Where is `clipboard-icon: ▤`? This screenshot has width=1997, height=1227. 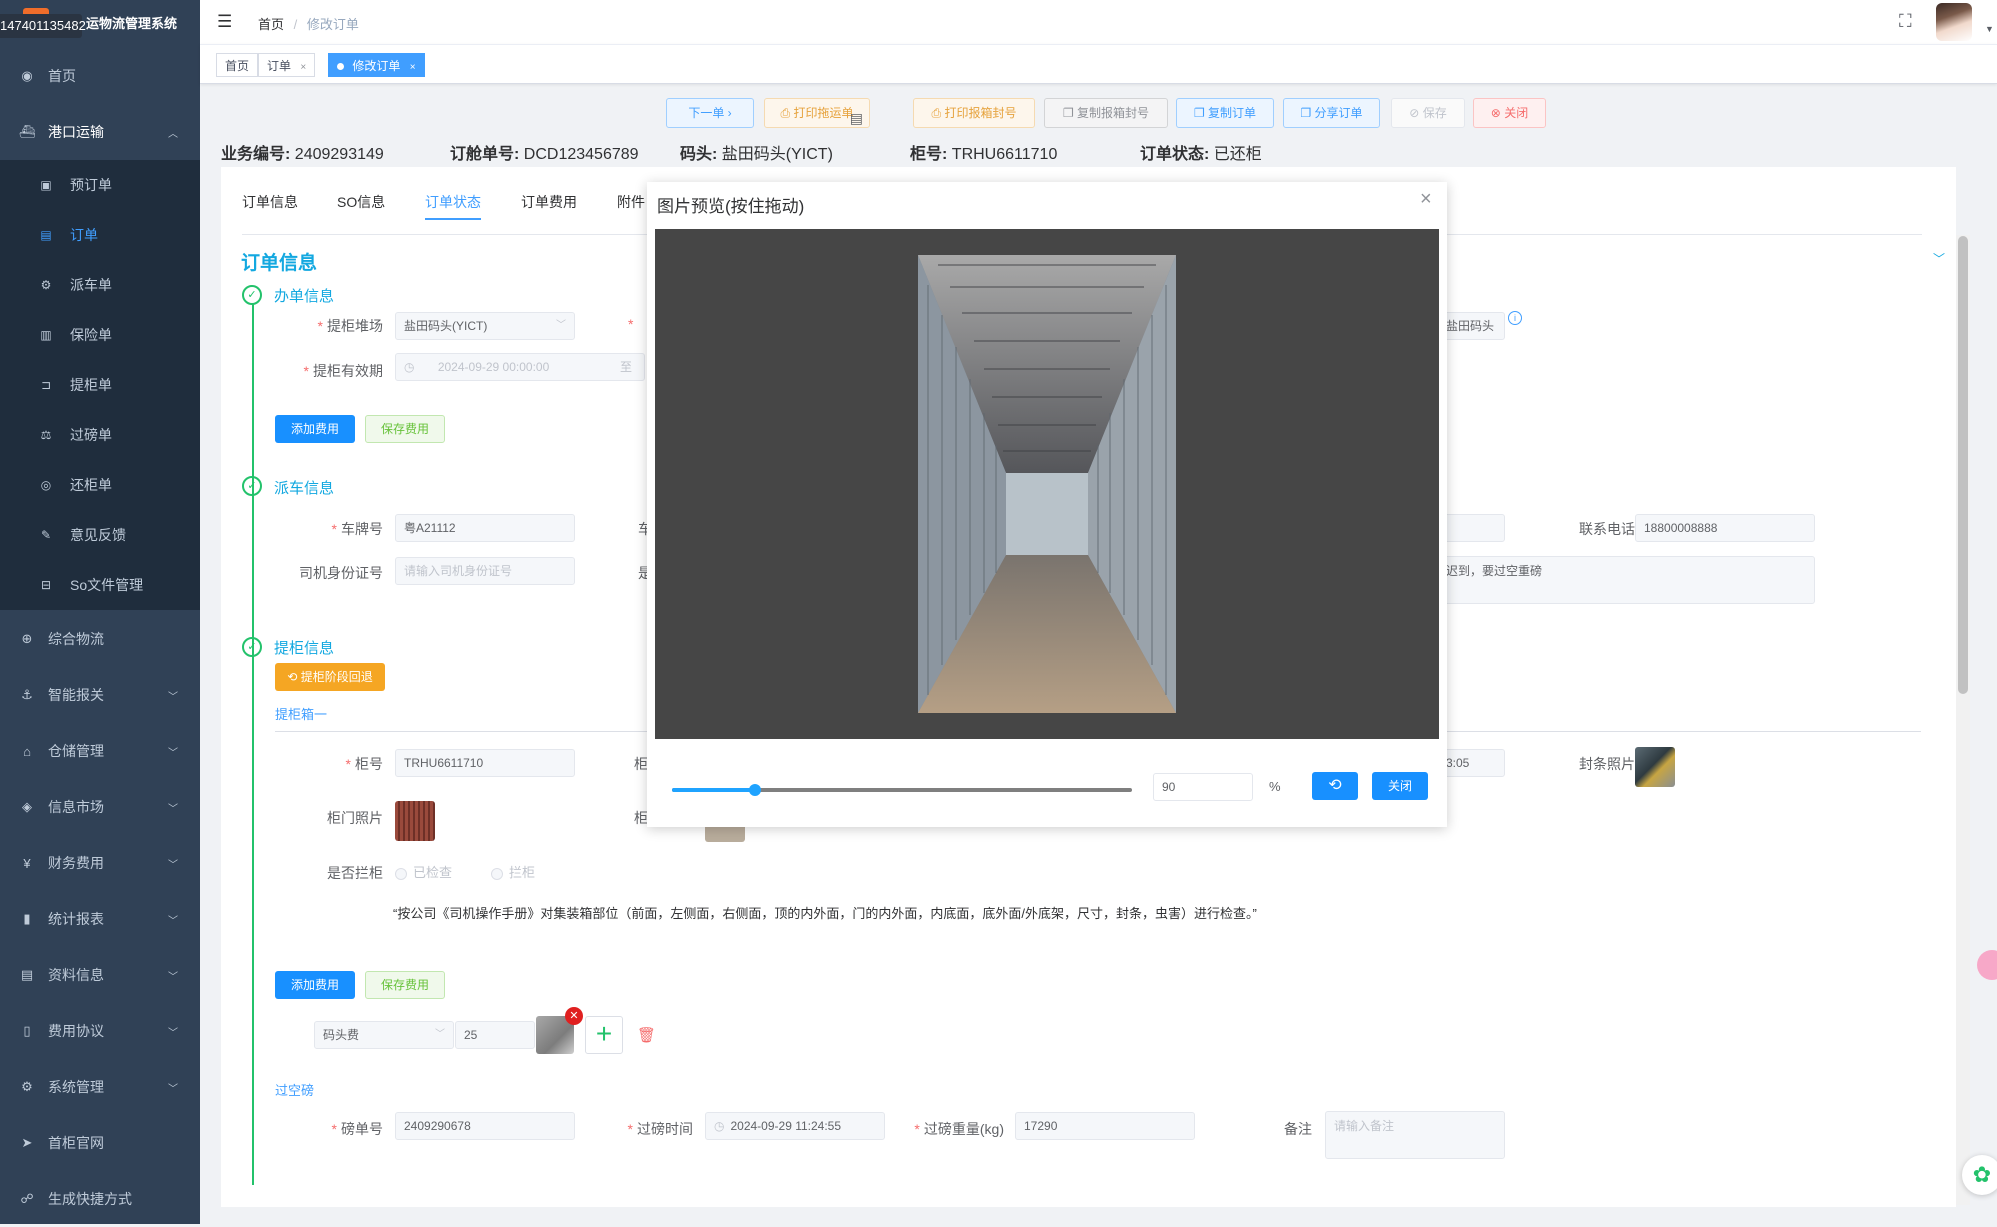
clipboard-icon: ▤ is located at coordinates (856, 118).